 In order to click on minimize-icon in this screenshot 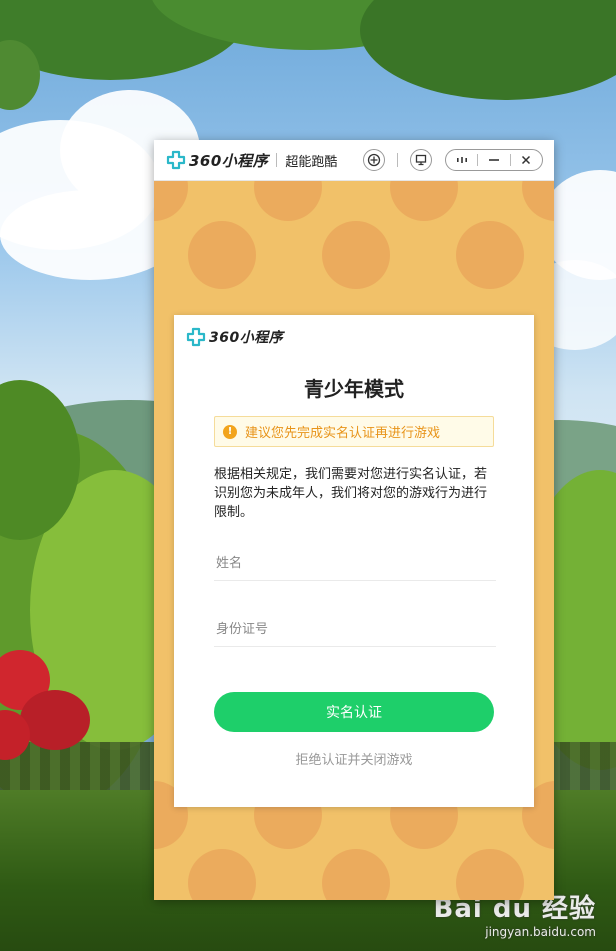, I will do `click(493, 160)`.